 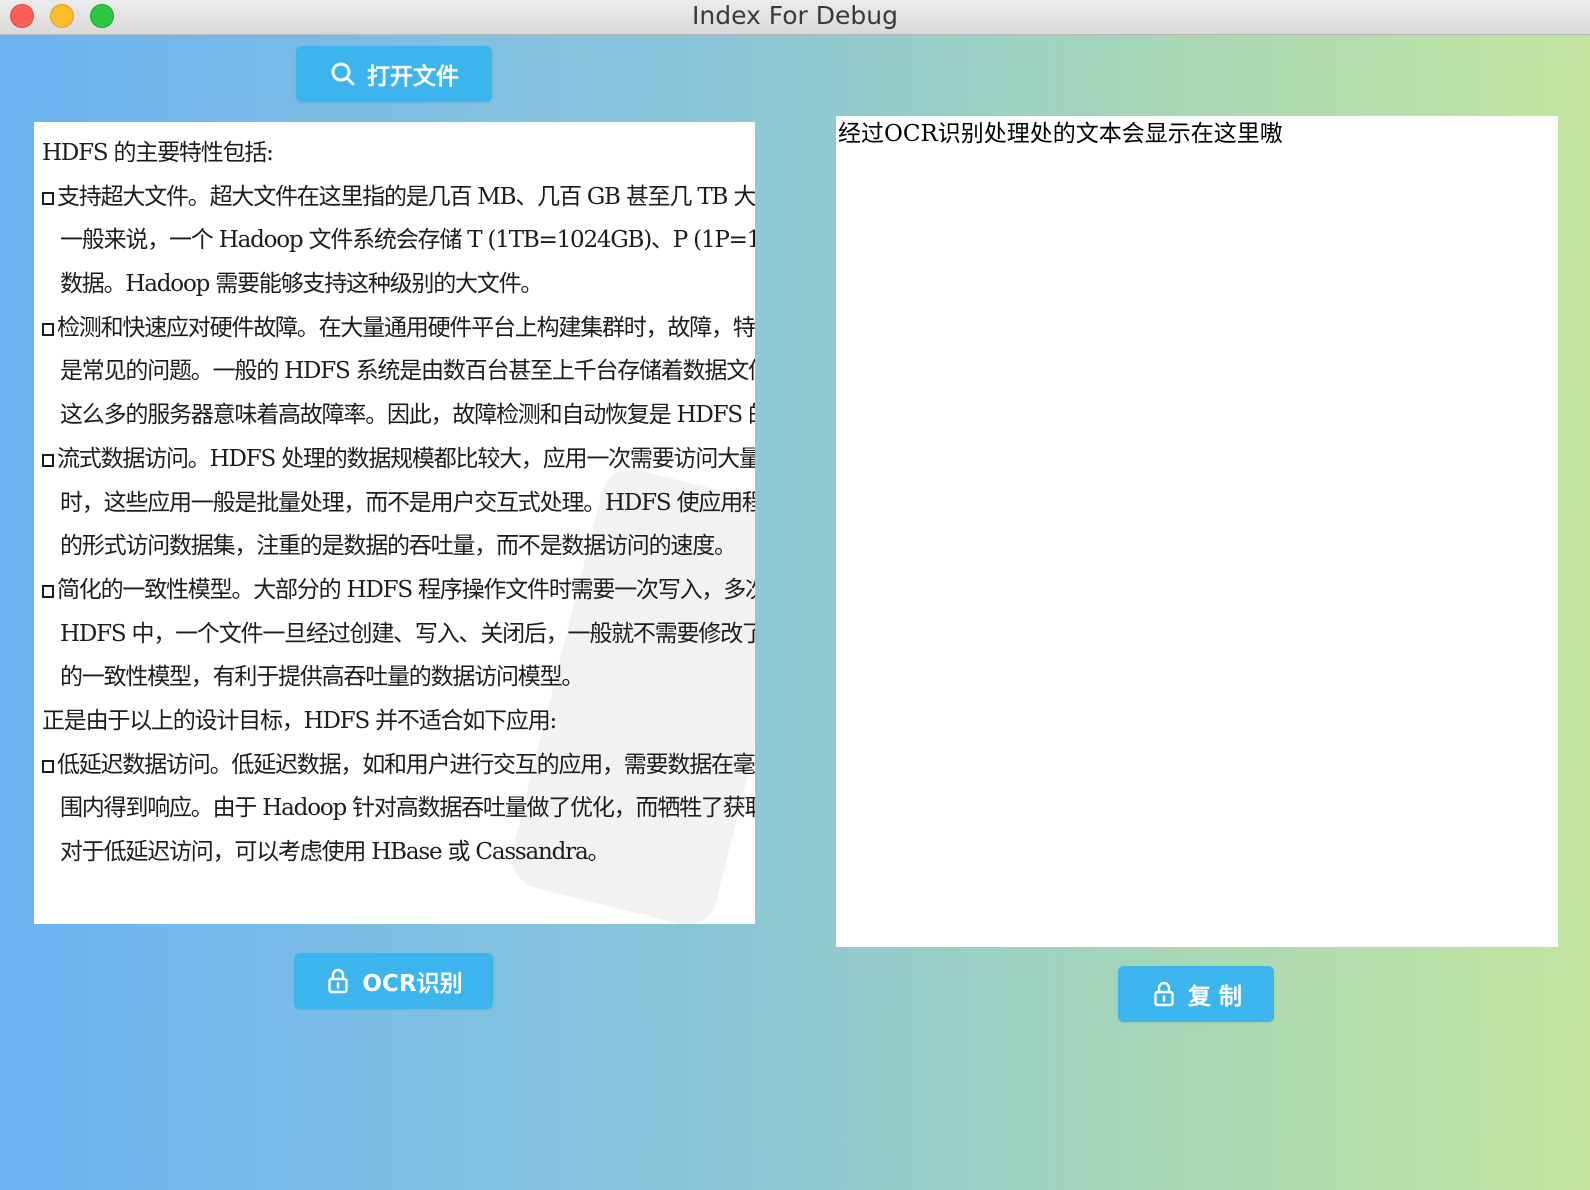 What do you see at coordinates (158, 153) in the screenshot?
I see `document-text-line: HDFS 的主要特性包括:` at bounding box center [158, 153].